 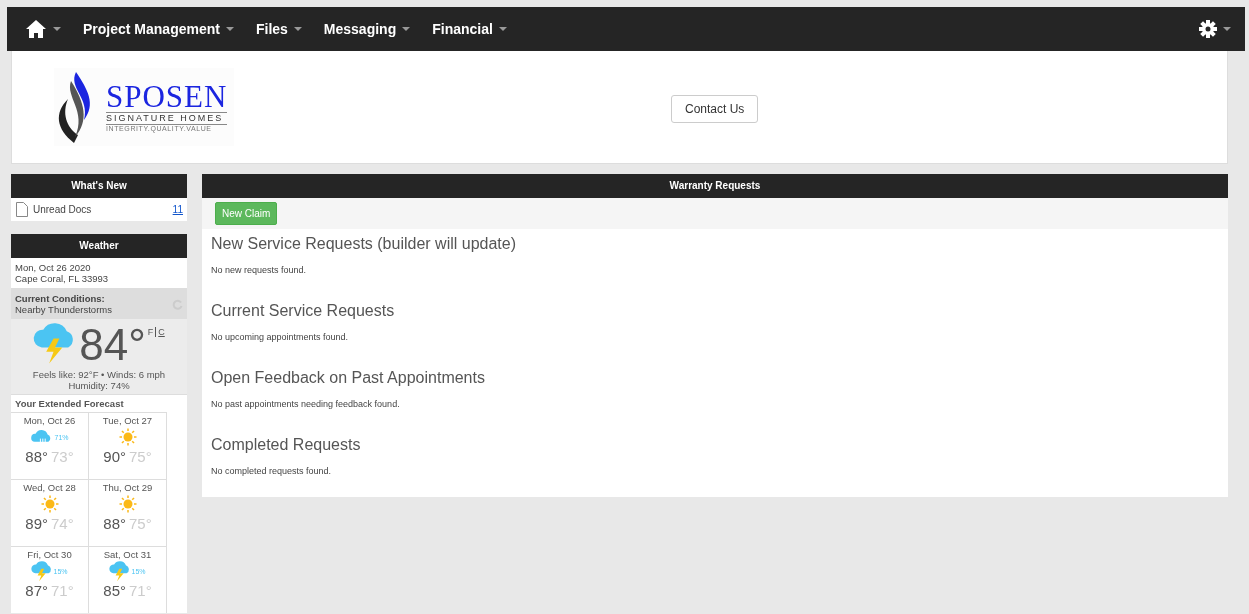 What do you see at coordinates (63, 309) in the screenshot?
I see `conditions-text: Nearby Thunderstorms` at bounding box center [63, 309].